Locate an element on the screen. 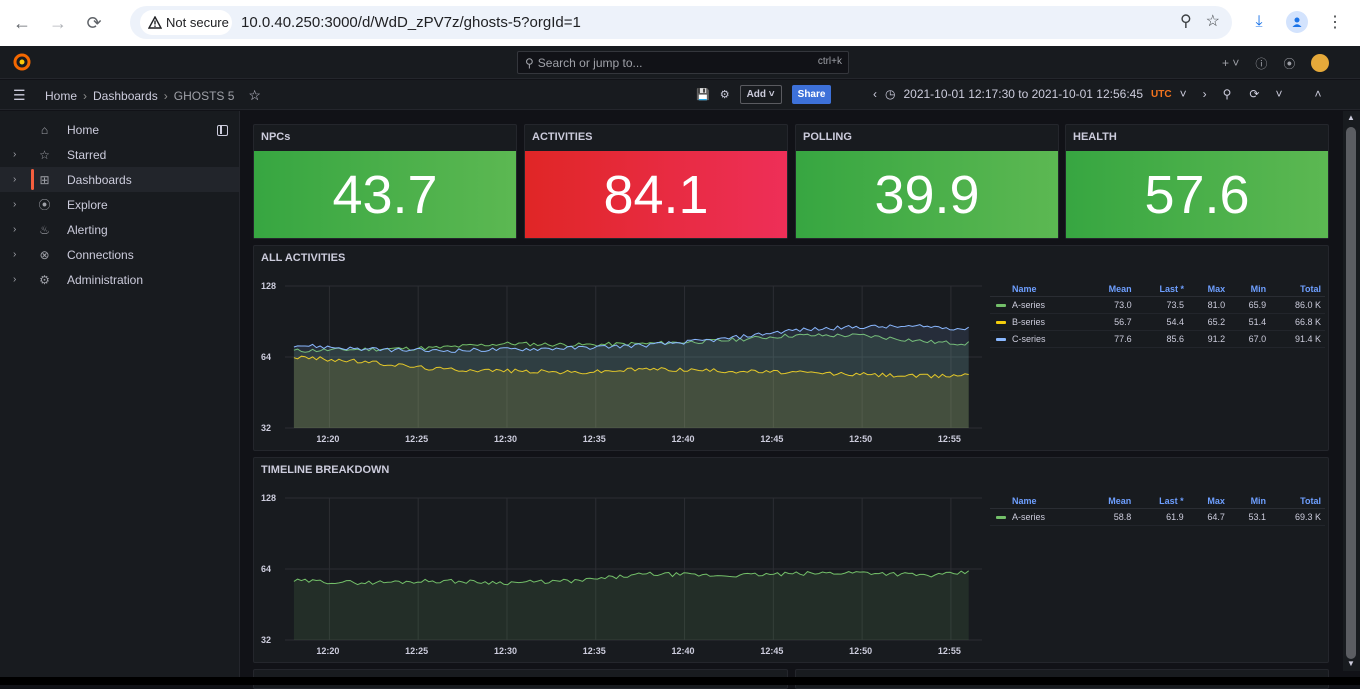 The height and width of the screenshot is (689, 1360). legend-row: A-series 73.0 73.5 81.0 65.9 86.0 K is located at coordinates (1157, 305).